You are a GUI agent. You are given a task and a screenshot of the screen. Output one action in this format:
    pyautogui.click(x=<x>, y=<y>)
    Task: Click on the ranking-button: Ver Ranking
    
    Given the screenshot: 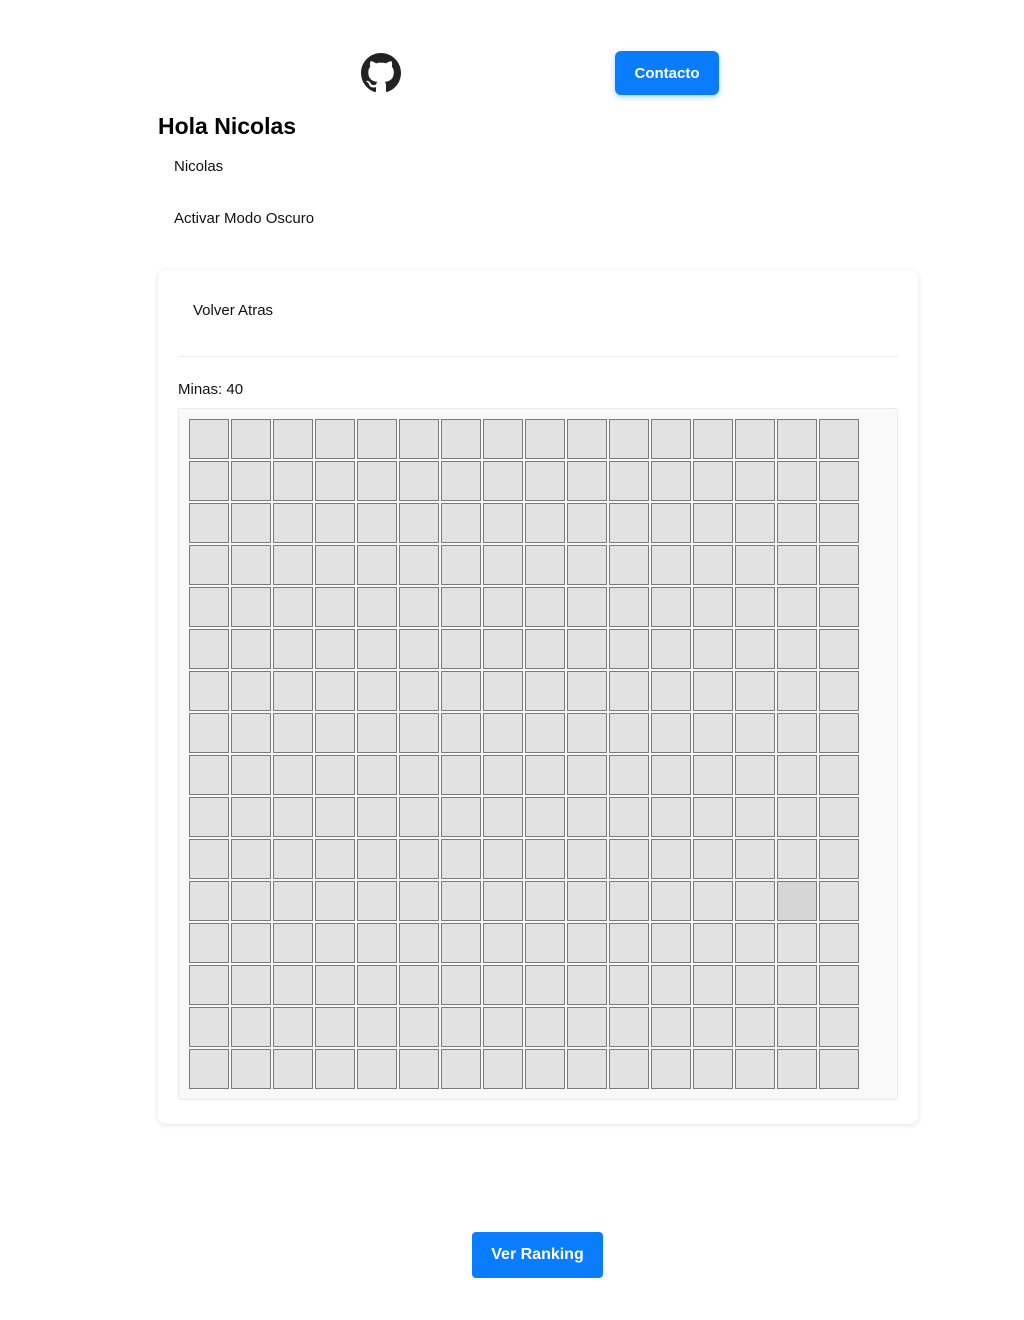 What is the action you would take?
    pyautogui.click(x=537, y=1255)
    